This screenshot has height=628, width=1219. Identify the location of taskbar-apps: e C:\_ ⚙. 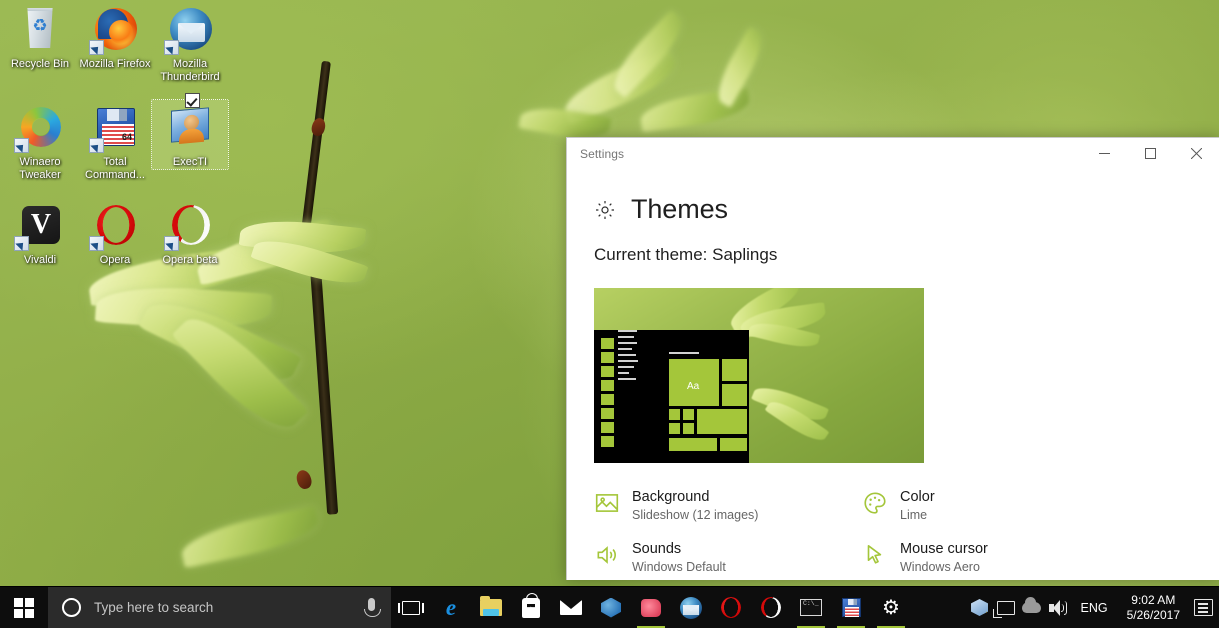
(651, 607).